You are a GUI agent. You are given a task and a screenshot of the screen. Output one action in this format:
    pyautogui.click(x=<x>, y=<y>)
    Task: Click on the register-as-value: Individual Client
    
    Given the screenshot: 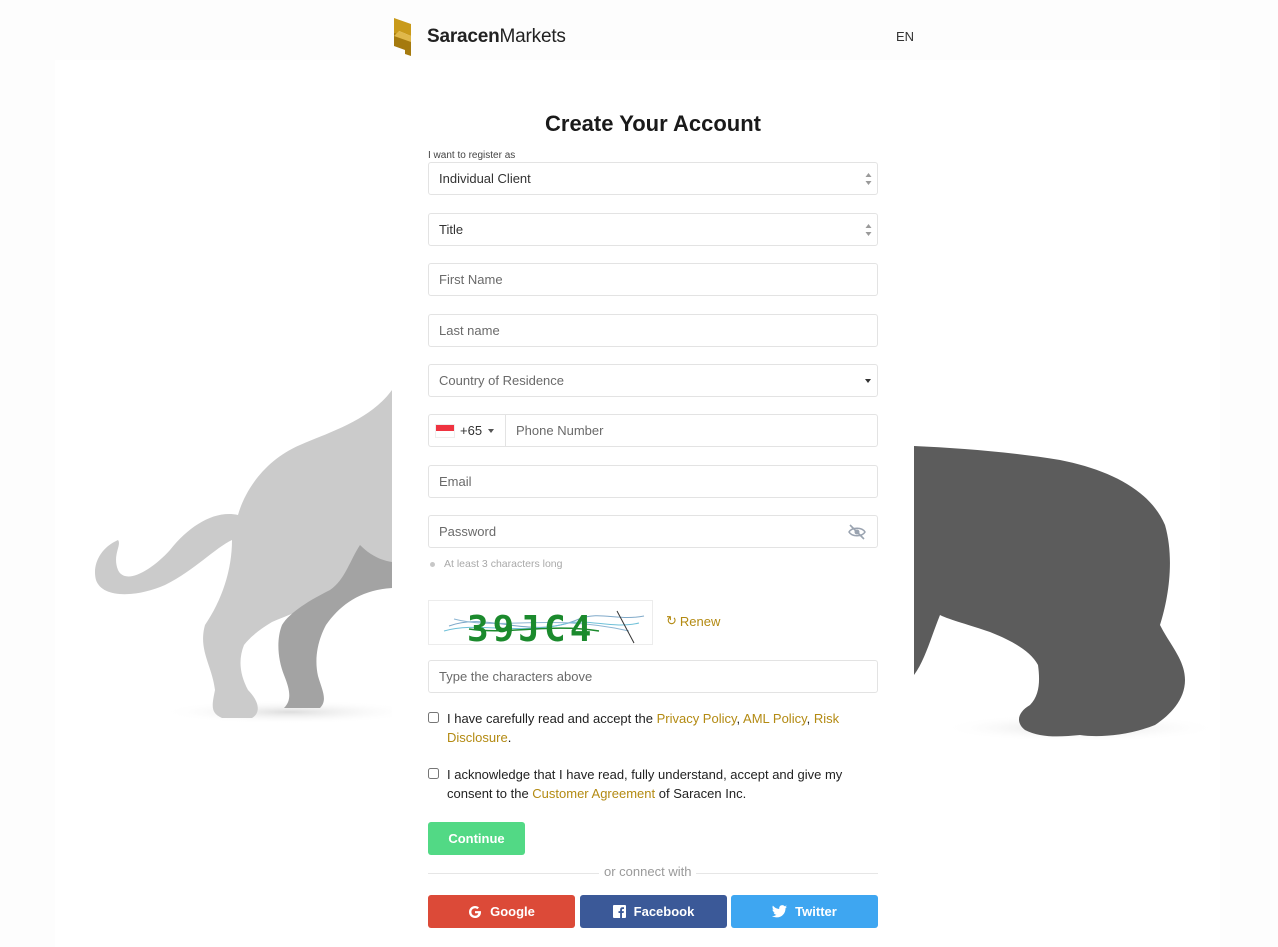 What is the action you would take?
    pyautogui.click(x=485, y=178)
    